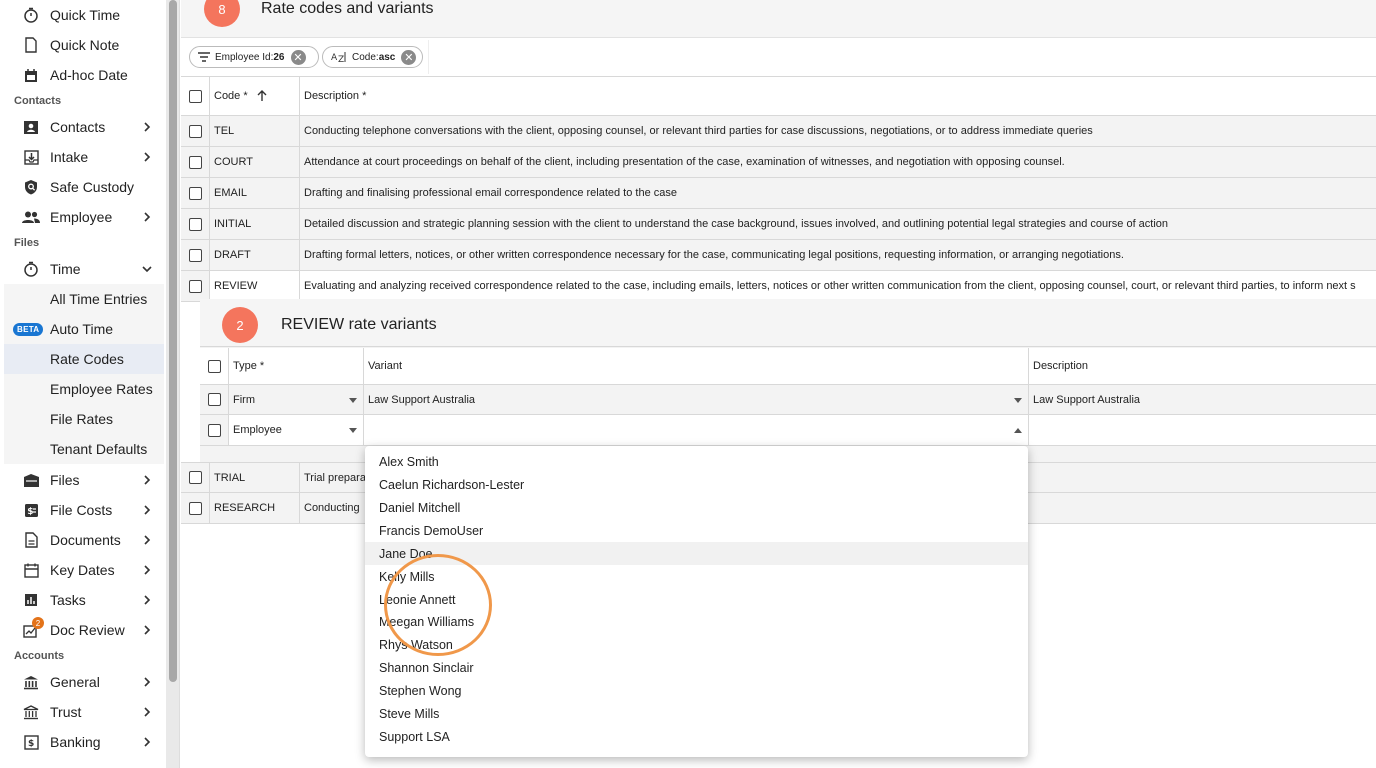 Image resolution: width=1376 pixels, height=768 pixels. What do you see at coordinates (255, 193) in the screenshot?
I see `code-cell: EMAIL` at bounding box center [255, 193].